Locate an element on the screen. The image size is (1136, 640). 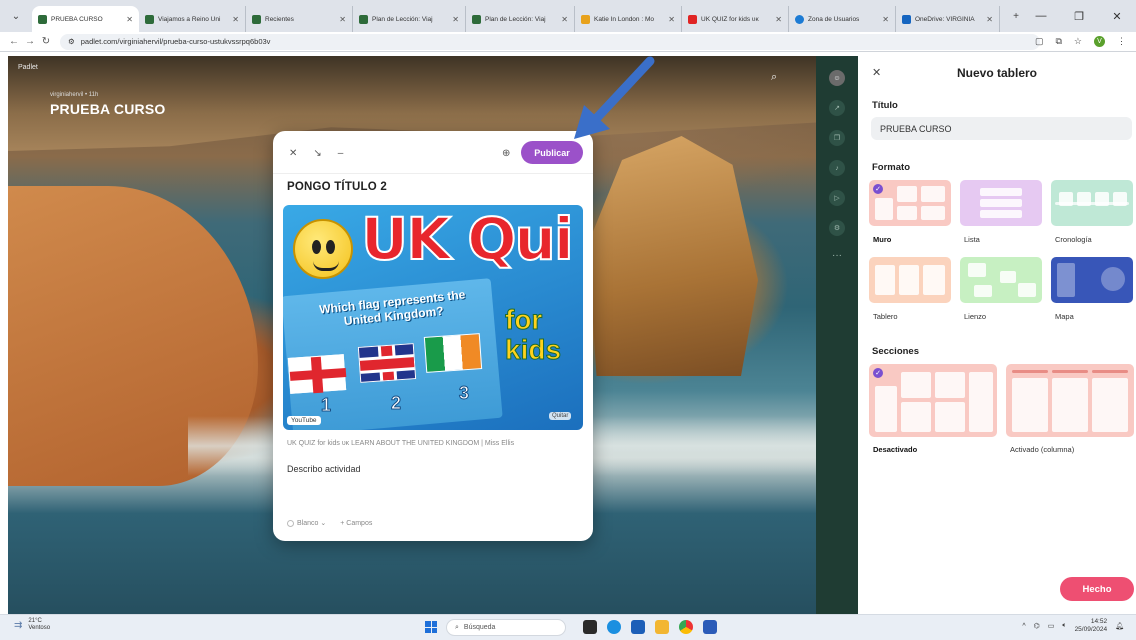
smiley-face-icon is located at coordinates (323, 249).